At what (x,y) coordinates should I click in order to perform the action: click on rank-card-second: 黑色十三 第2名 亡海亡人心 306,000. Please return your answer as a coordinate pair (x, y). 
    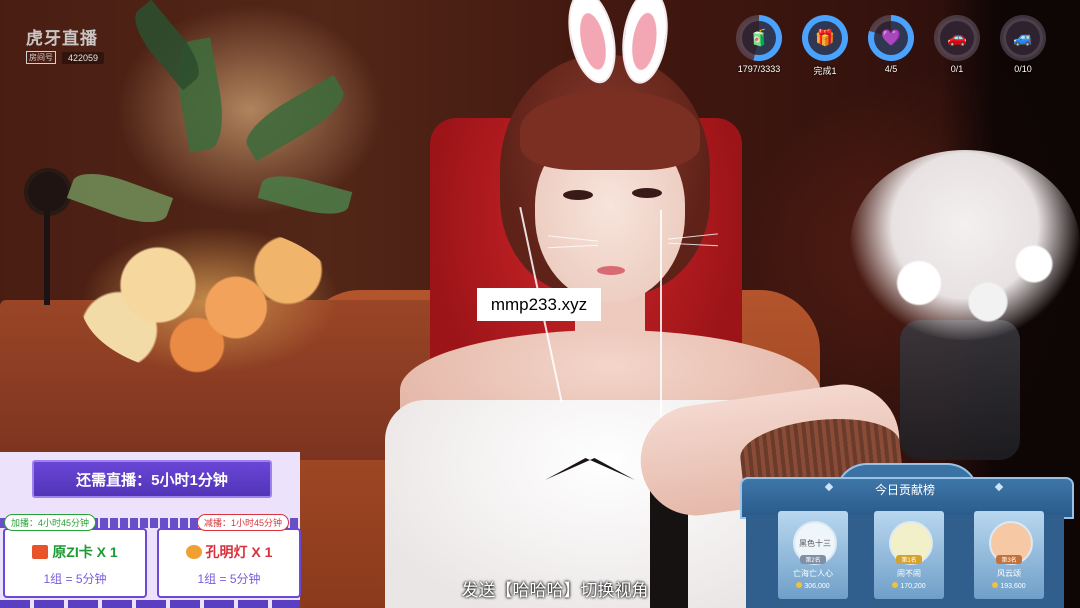
    Looking at the image, I should click on (813, 555).